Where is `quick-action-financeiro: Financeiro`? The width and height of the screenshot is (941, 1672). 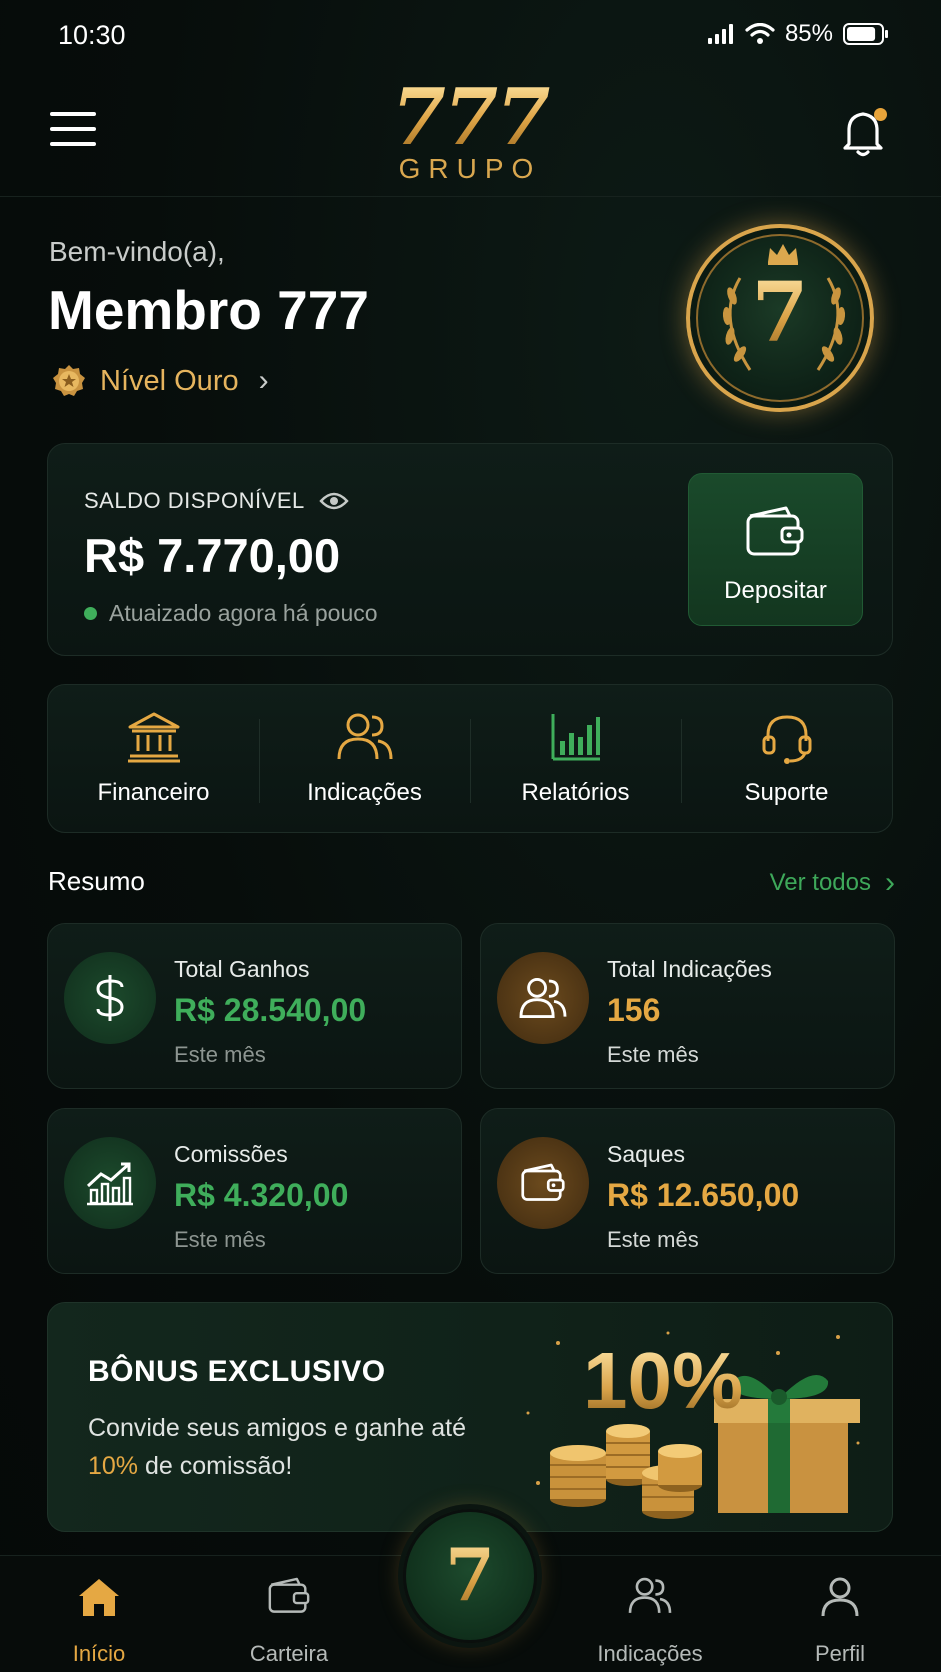
quick-action-financeiro: Financeiro is located at coordinates (153, 758).